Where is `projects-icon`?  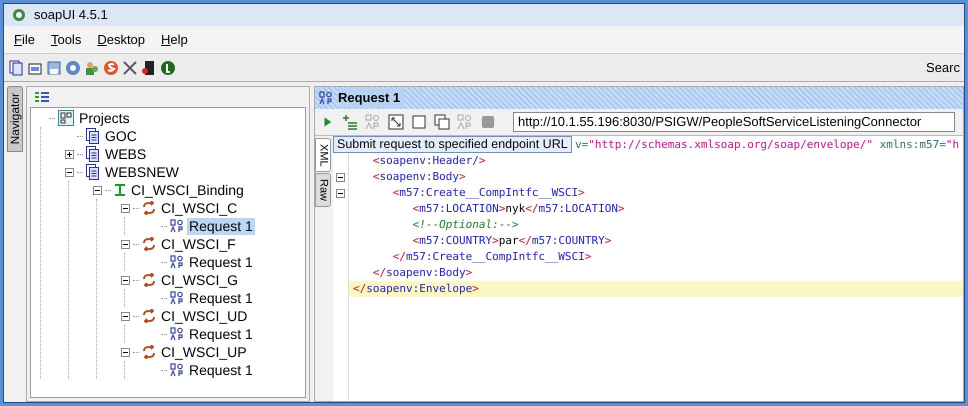
projects-icon is located at coordinates (66, 118).